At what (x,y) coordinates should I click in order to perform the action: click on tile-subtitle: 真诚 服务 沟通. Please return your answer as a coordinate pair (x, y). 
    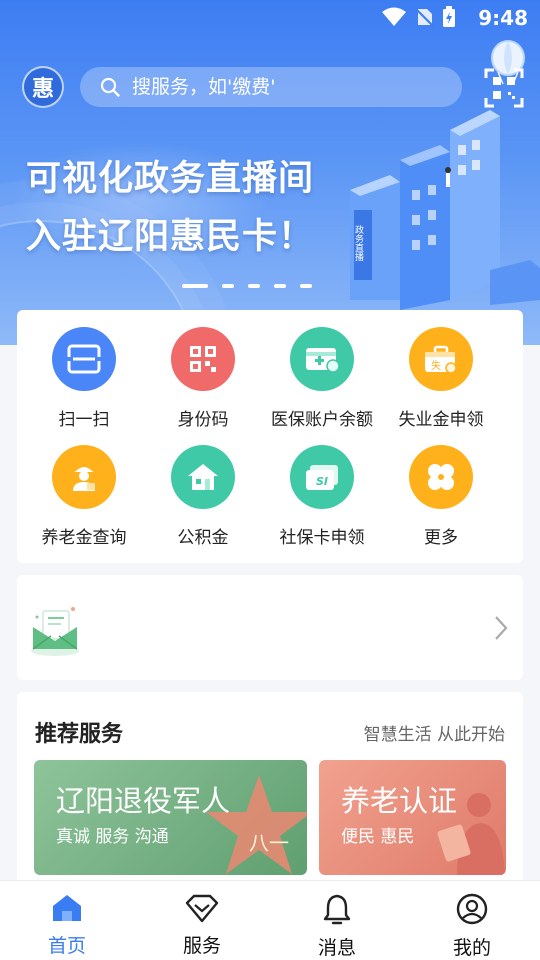
    Looking at the image, I should click on (112, 837).